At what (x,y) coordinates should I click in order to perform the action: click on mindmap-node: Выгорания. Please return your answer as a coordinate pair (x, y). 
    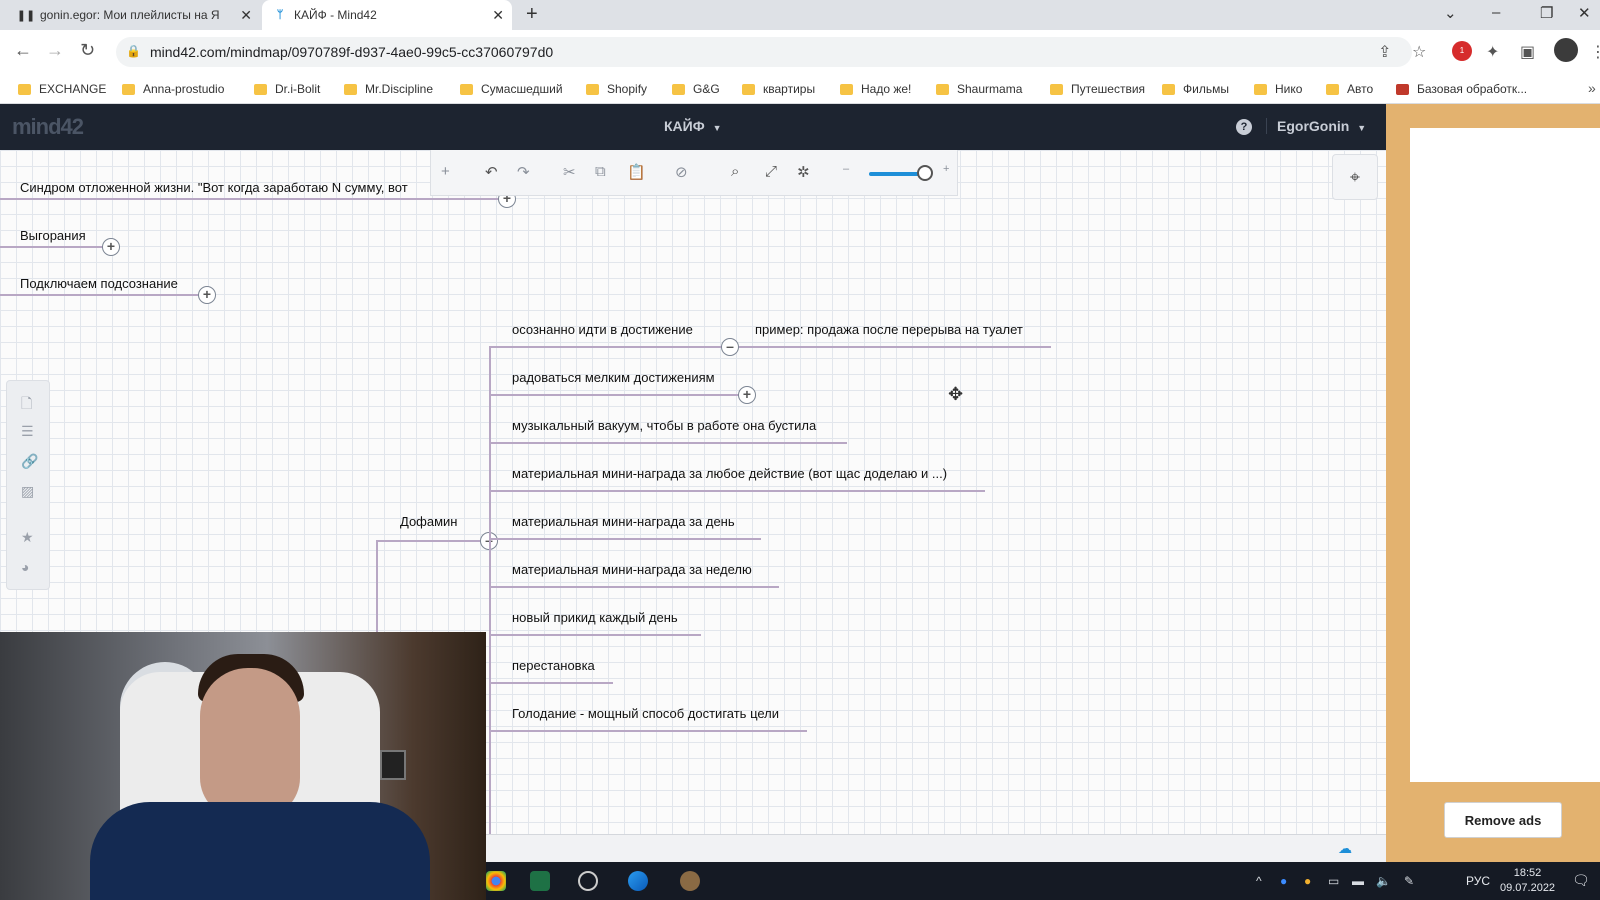
    Looking at the image, I should click on (53, 235).